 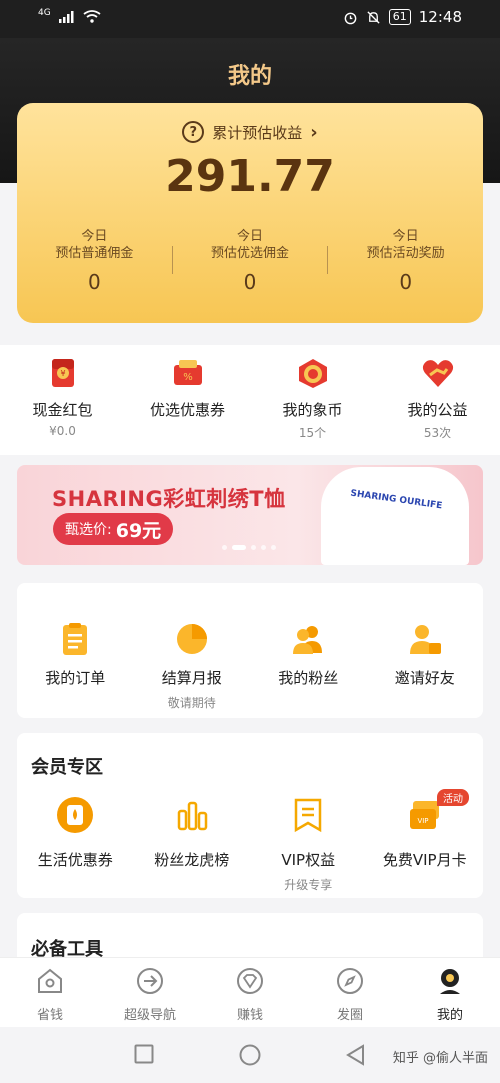 I want to click on orders-item-my-orders: 我的订单, so click(x=75, y=650).